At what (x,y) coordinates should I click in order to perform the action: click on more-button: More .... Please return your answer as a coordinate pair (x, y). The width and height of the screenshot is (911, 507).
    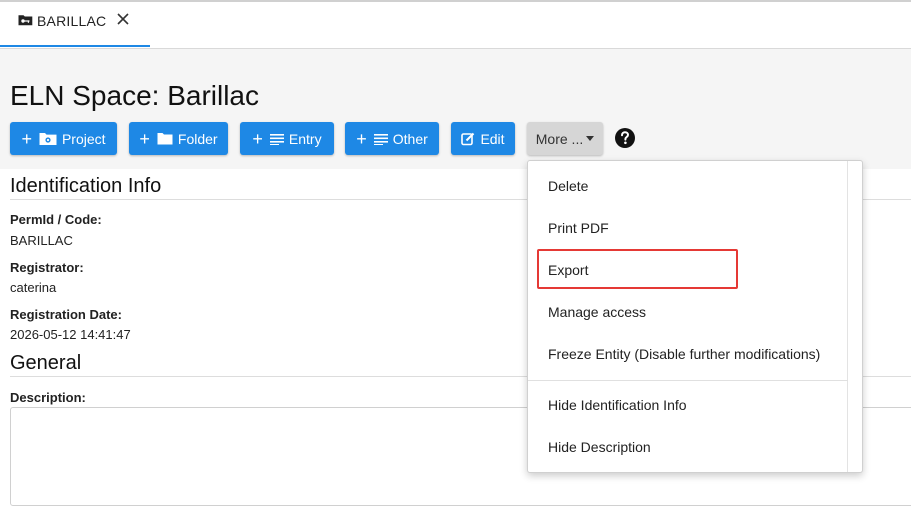
    Looking at the image, I should click on (565, 138).